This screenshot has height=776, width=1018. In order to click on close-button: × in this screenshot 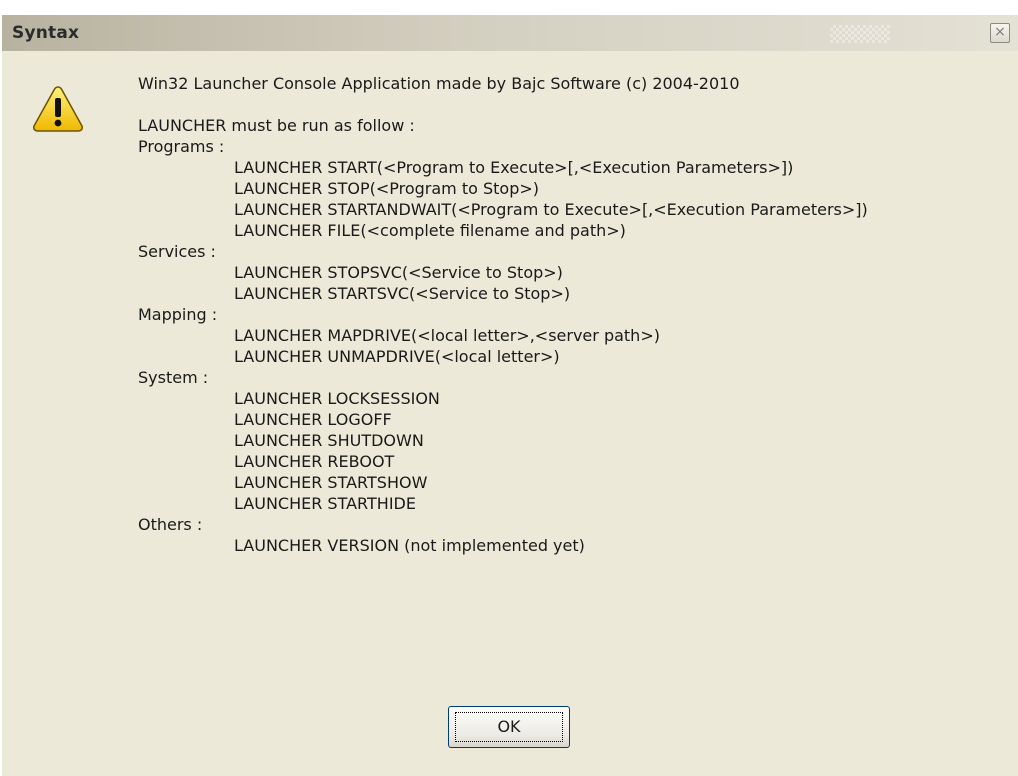, I will do `click(1000, 33)`.